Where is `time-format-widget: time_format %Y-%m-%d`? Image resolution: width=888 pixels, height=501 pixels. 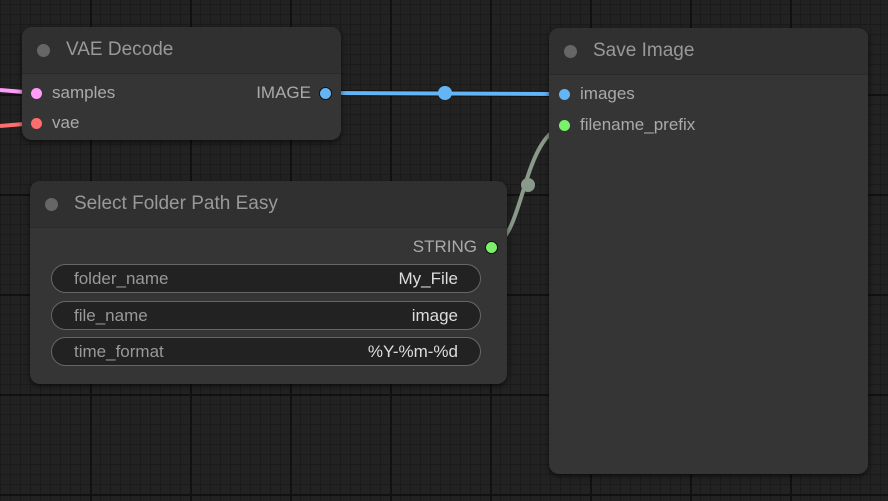
time-format-widget: time_format %Y-%m-%d is located at coordinates (266, 351).